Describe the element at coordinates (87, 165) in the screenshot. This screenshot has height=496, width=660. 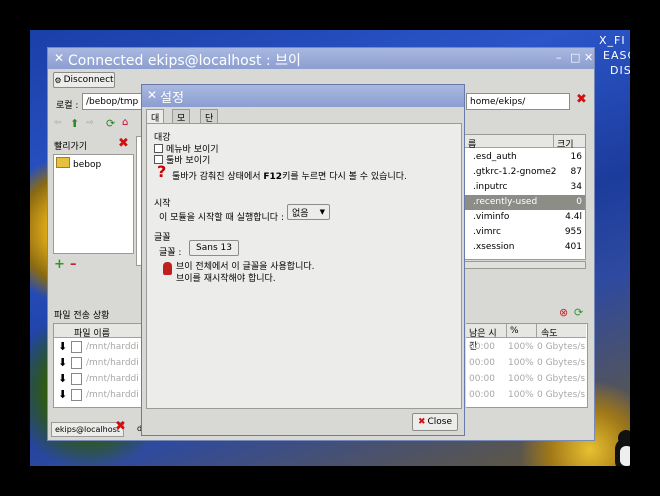
I see `bookmark-label: bebop` at that location.